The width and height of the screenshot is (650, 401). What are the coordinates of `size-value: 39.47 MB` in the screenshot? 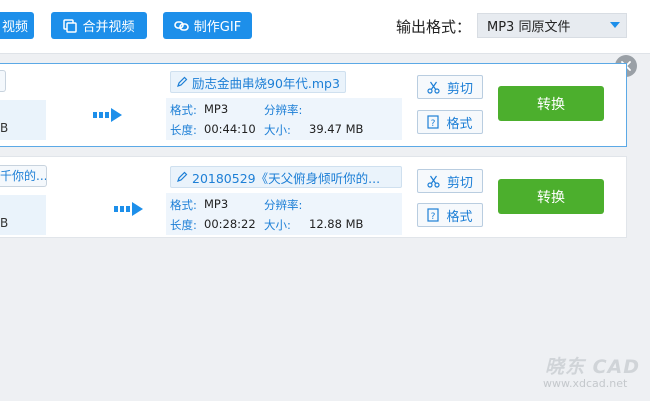 It's located at (336, 129).